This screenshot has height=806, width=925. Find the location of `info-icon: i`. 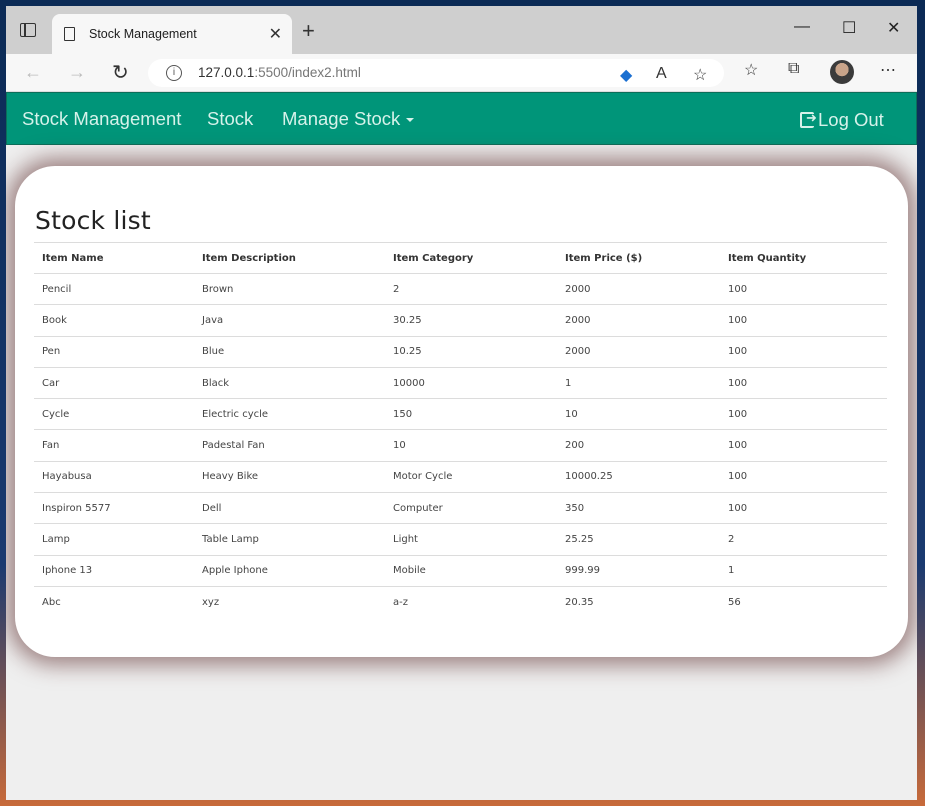

info-icon: i is located at coordinates (174, 73).